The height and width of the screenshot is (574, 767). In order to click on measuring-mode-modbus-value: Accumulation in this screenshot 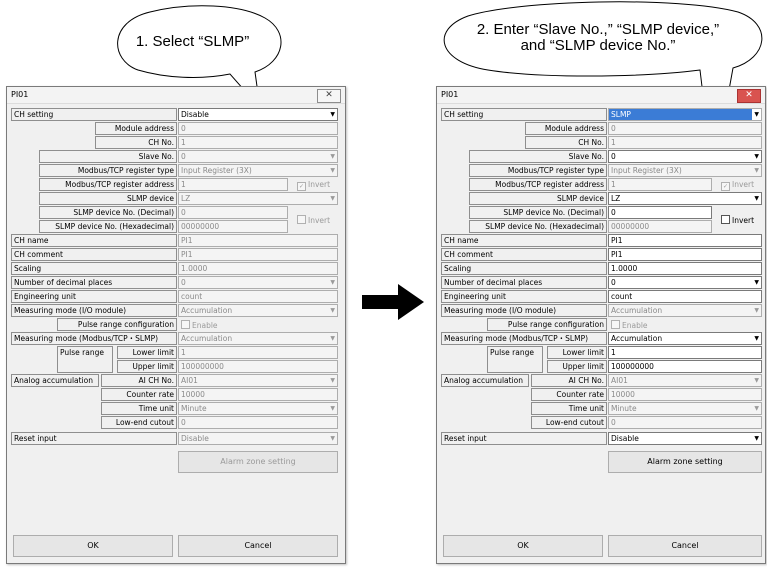, I will do `click(207, 338)`.